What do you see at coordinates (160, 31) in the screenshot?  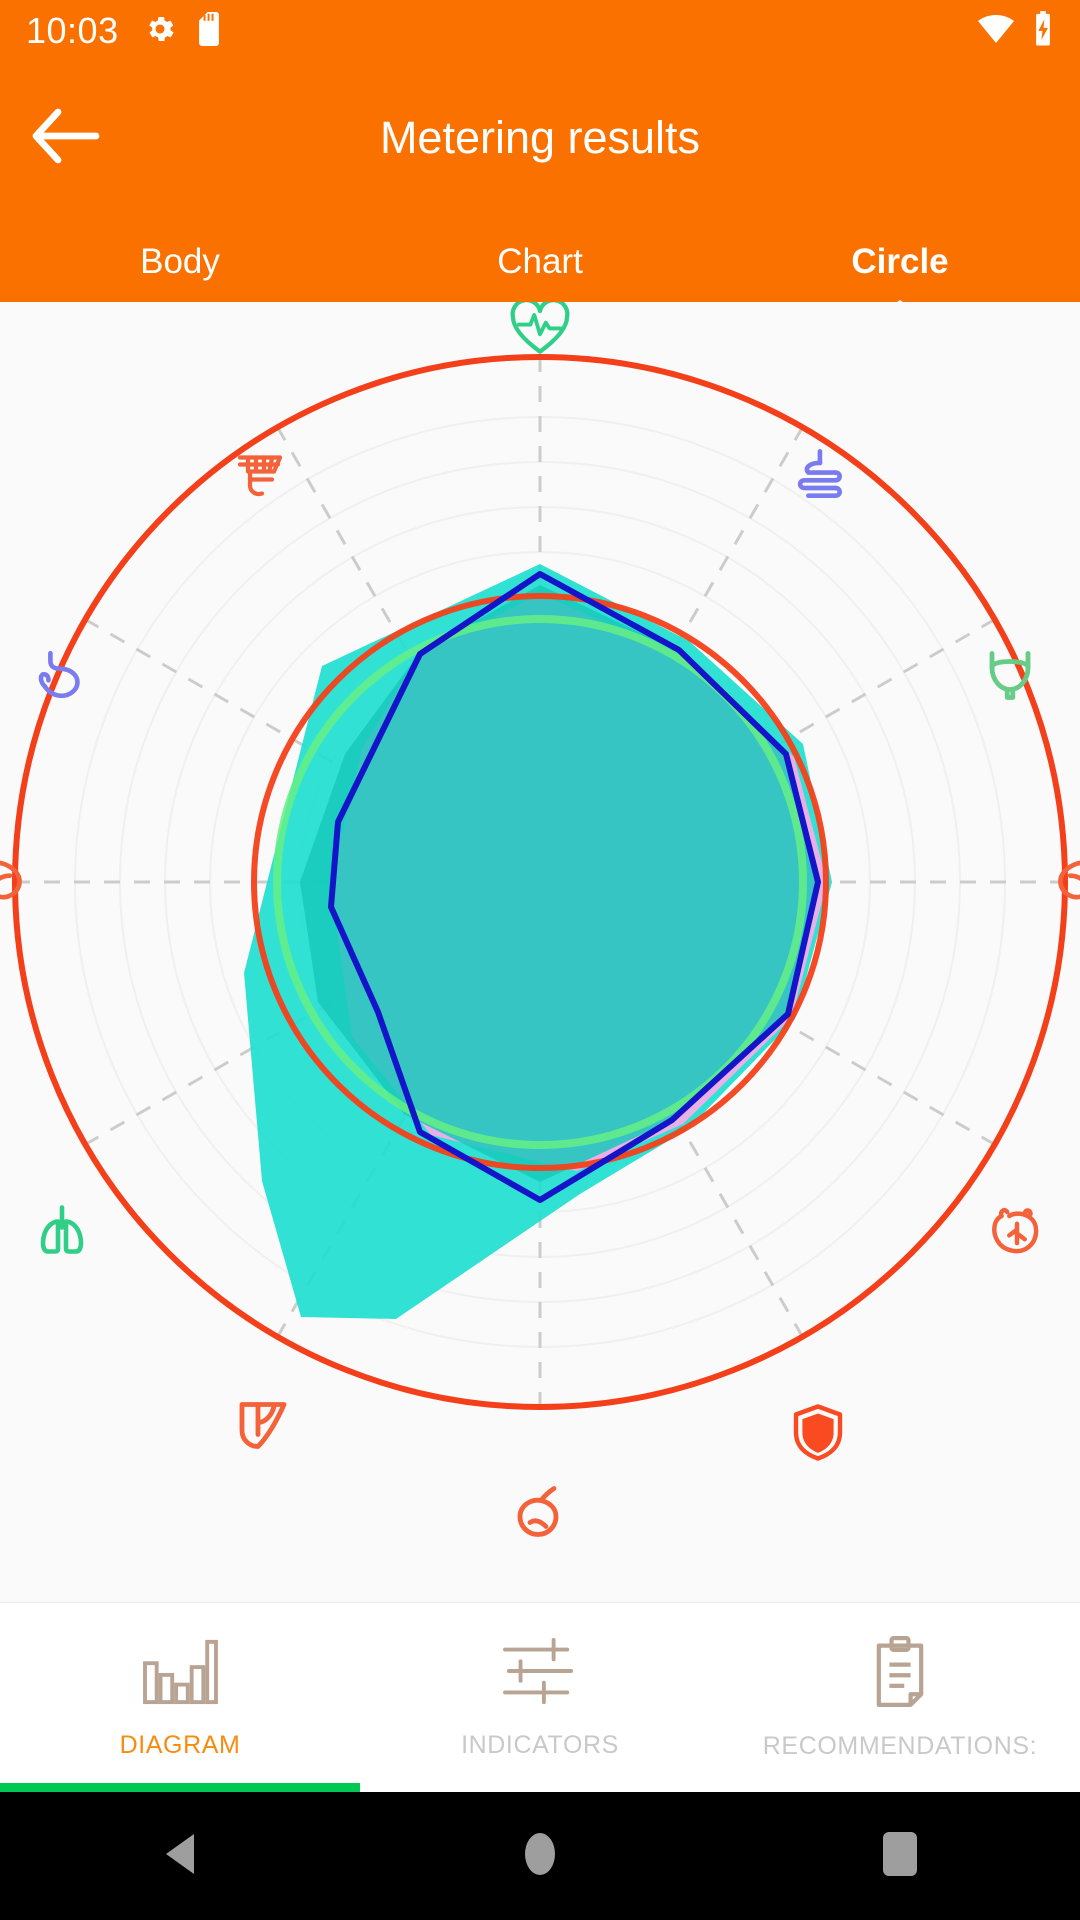 I see `gear-icon` at bounding box center [160, 31].